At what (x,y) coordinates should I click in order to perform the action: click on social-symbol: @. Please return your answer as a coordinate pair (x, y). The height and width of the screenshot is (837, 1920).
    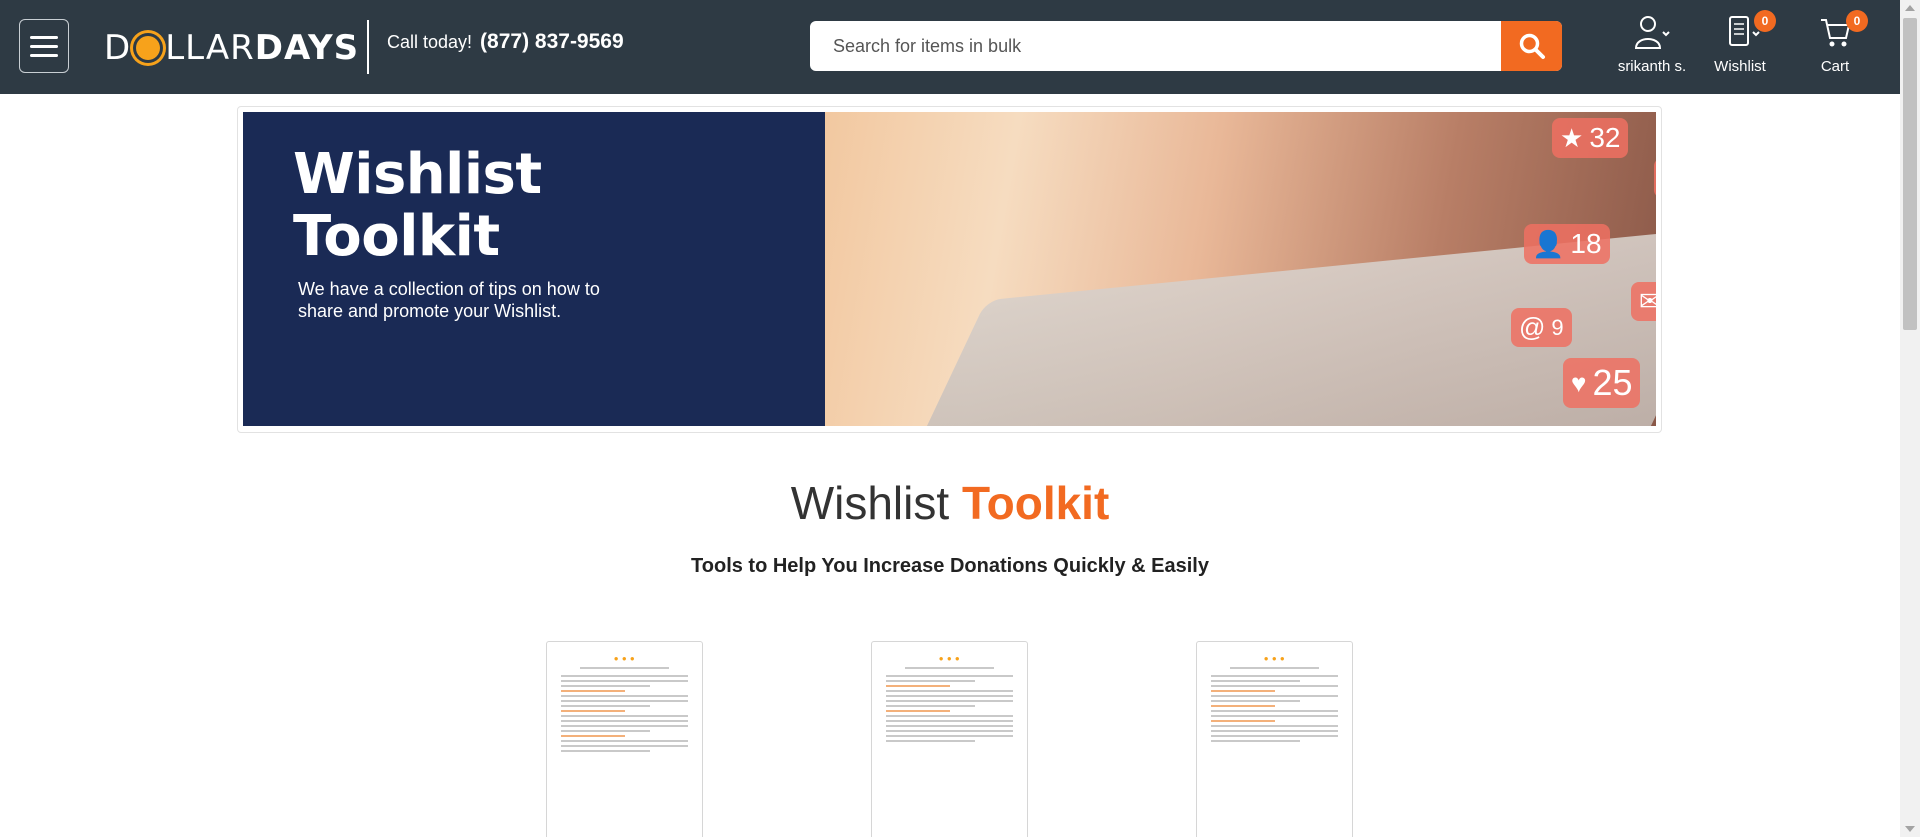
    Looking at the image, I should click on (1532, 327).